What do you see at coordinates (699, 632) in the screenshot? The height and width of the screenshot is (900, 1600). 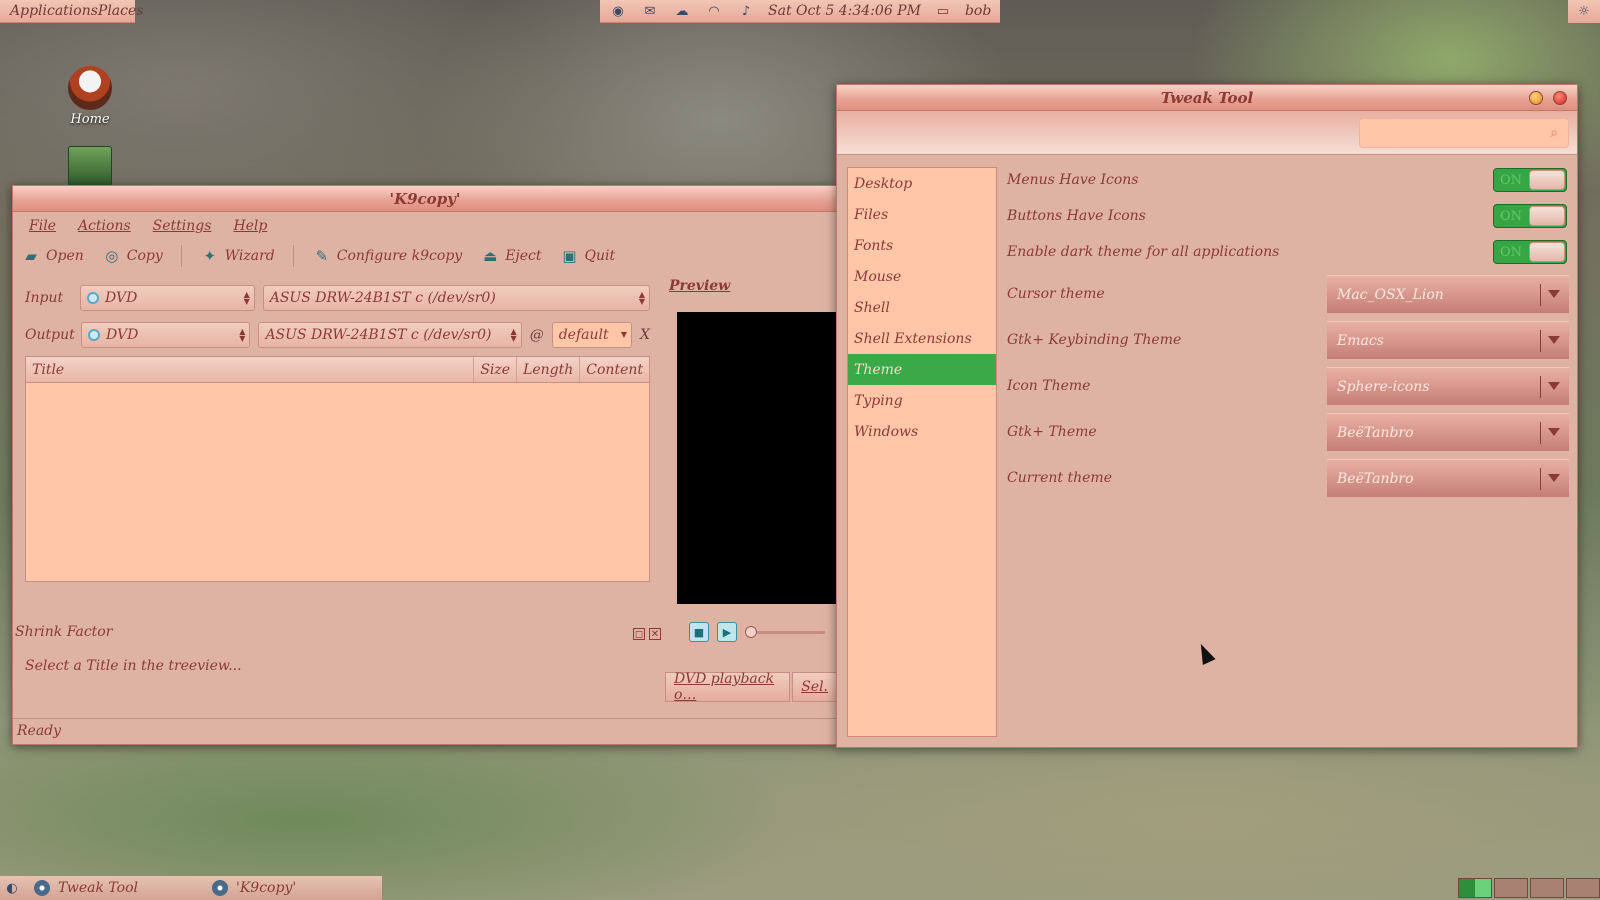 I see `stop-icon: ■` at bounding box center [699, 632].